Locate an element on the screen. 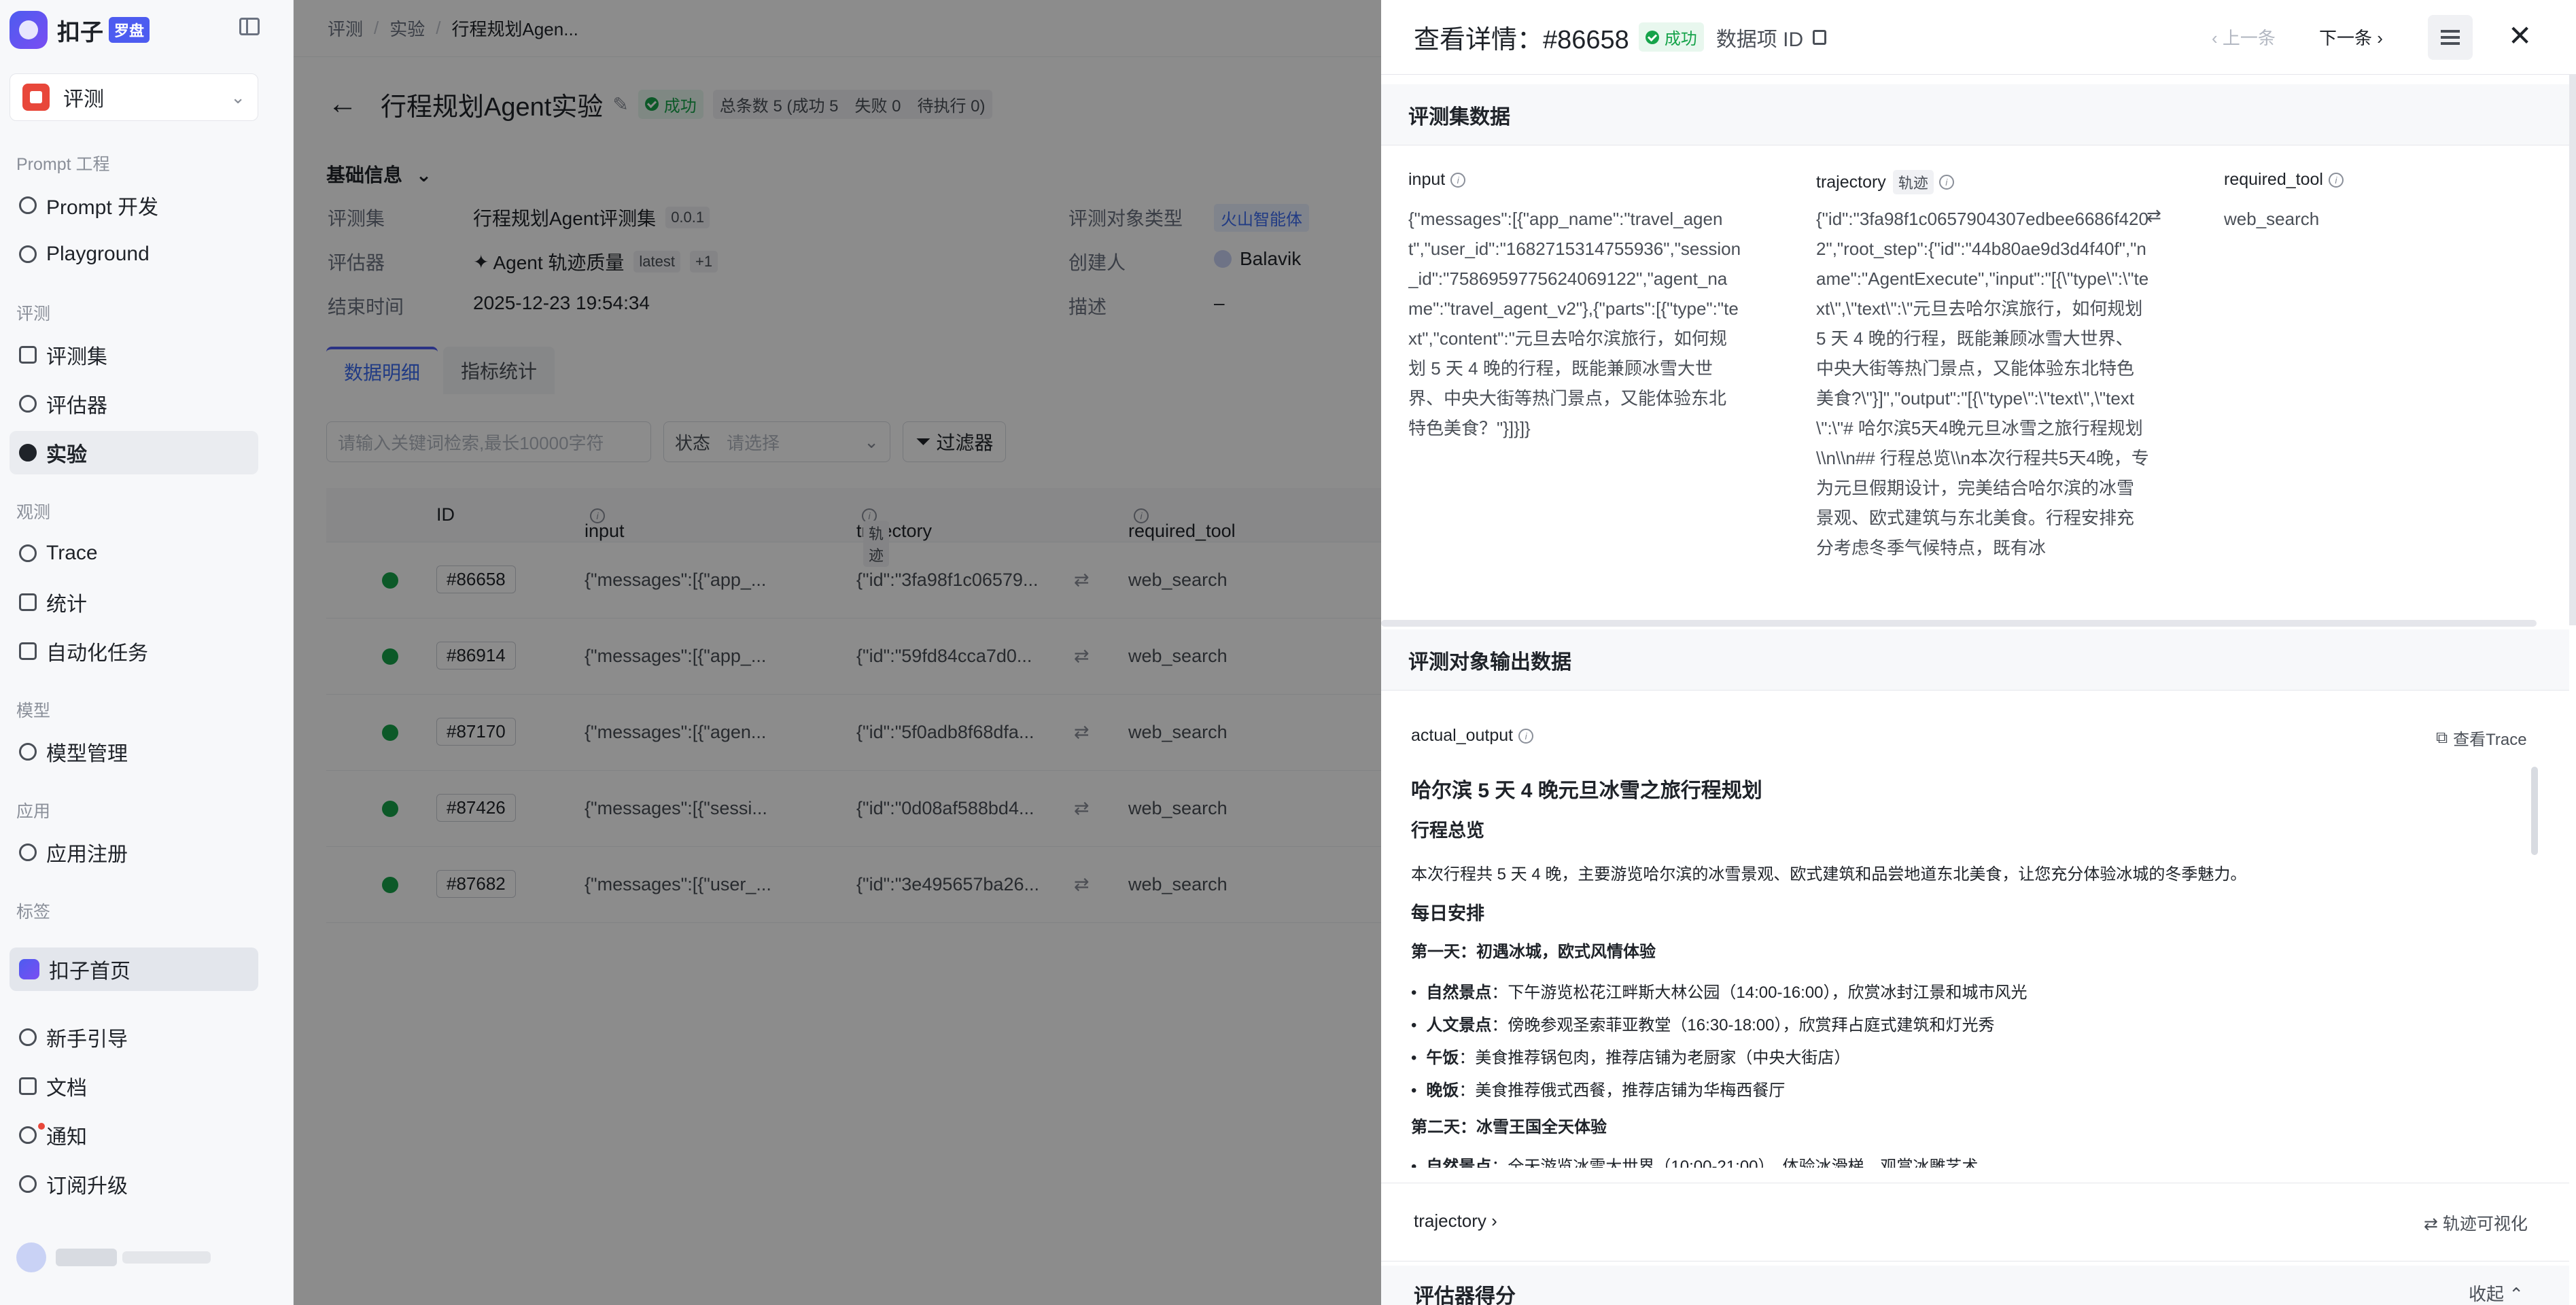 This screenshot has width=2576, height=1305. sidebar-item-auto-task: 自动化任务 is located at coordinates (134, 651).